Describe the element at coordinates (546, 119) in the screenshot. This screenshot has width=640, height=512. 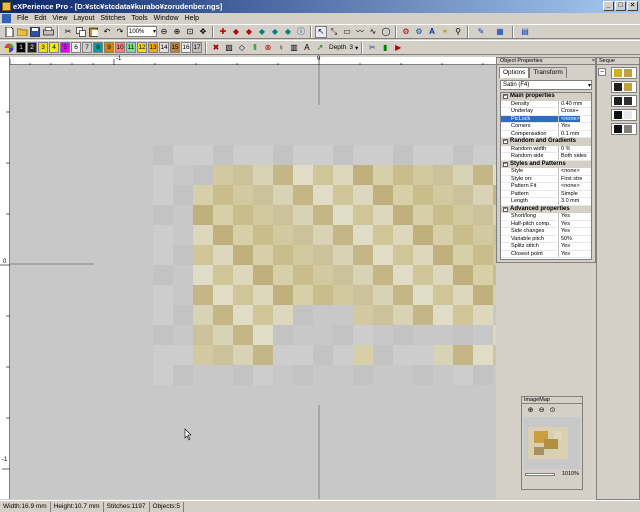
I see `property-row: PicLock <none>` at that location.